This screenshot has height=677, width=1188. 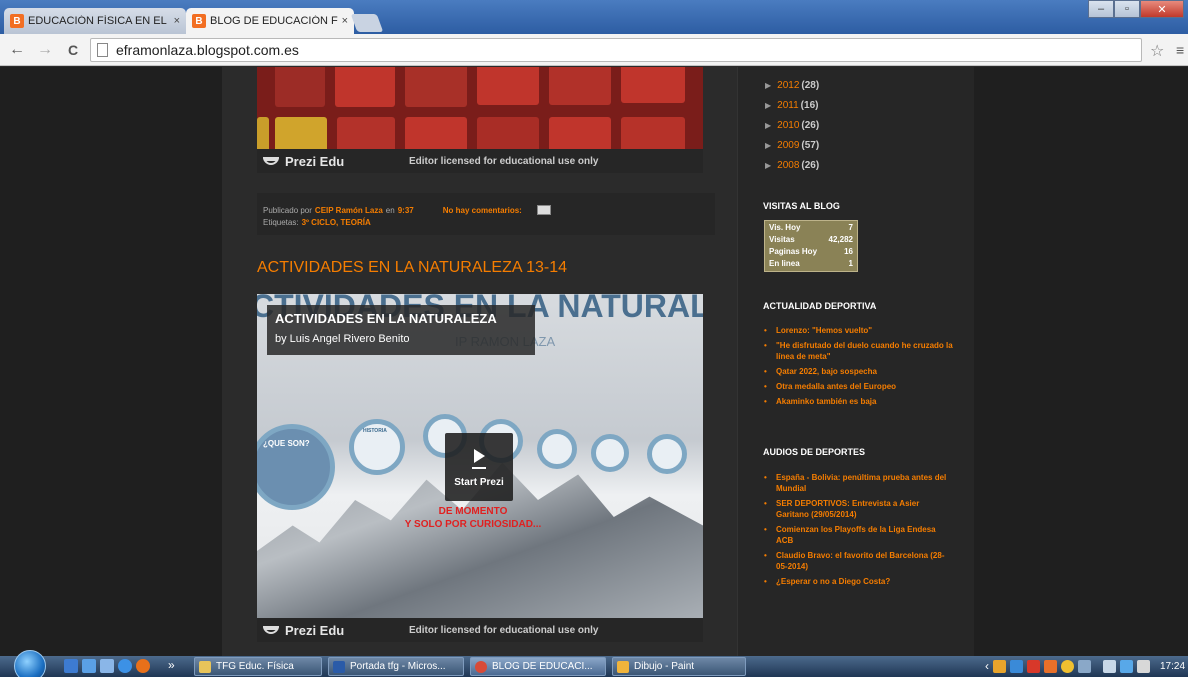 What do you see at coordinates (1109, 666) in the screenshot?
I see `flag-icon` at bounding box center [1109, 666].